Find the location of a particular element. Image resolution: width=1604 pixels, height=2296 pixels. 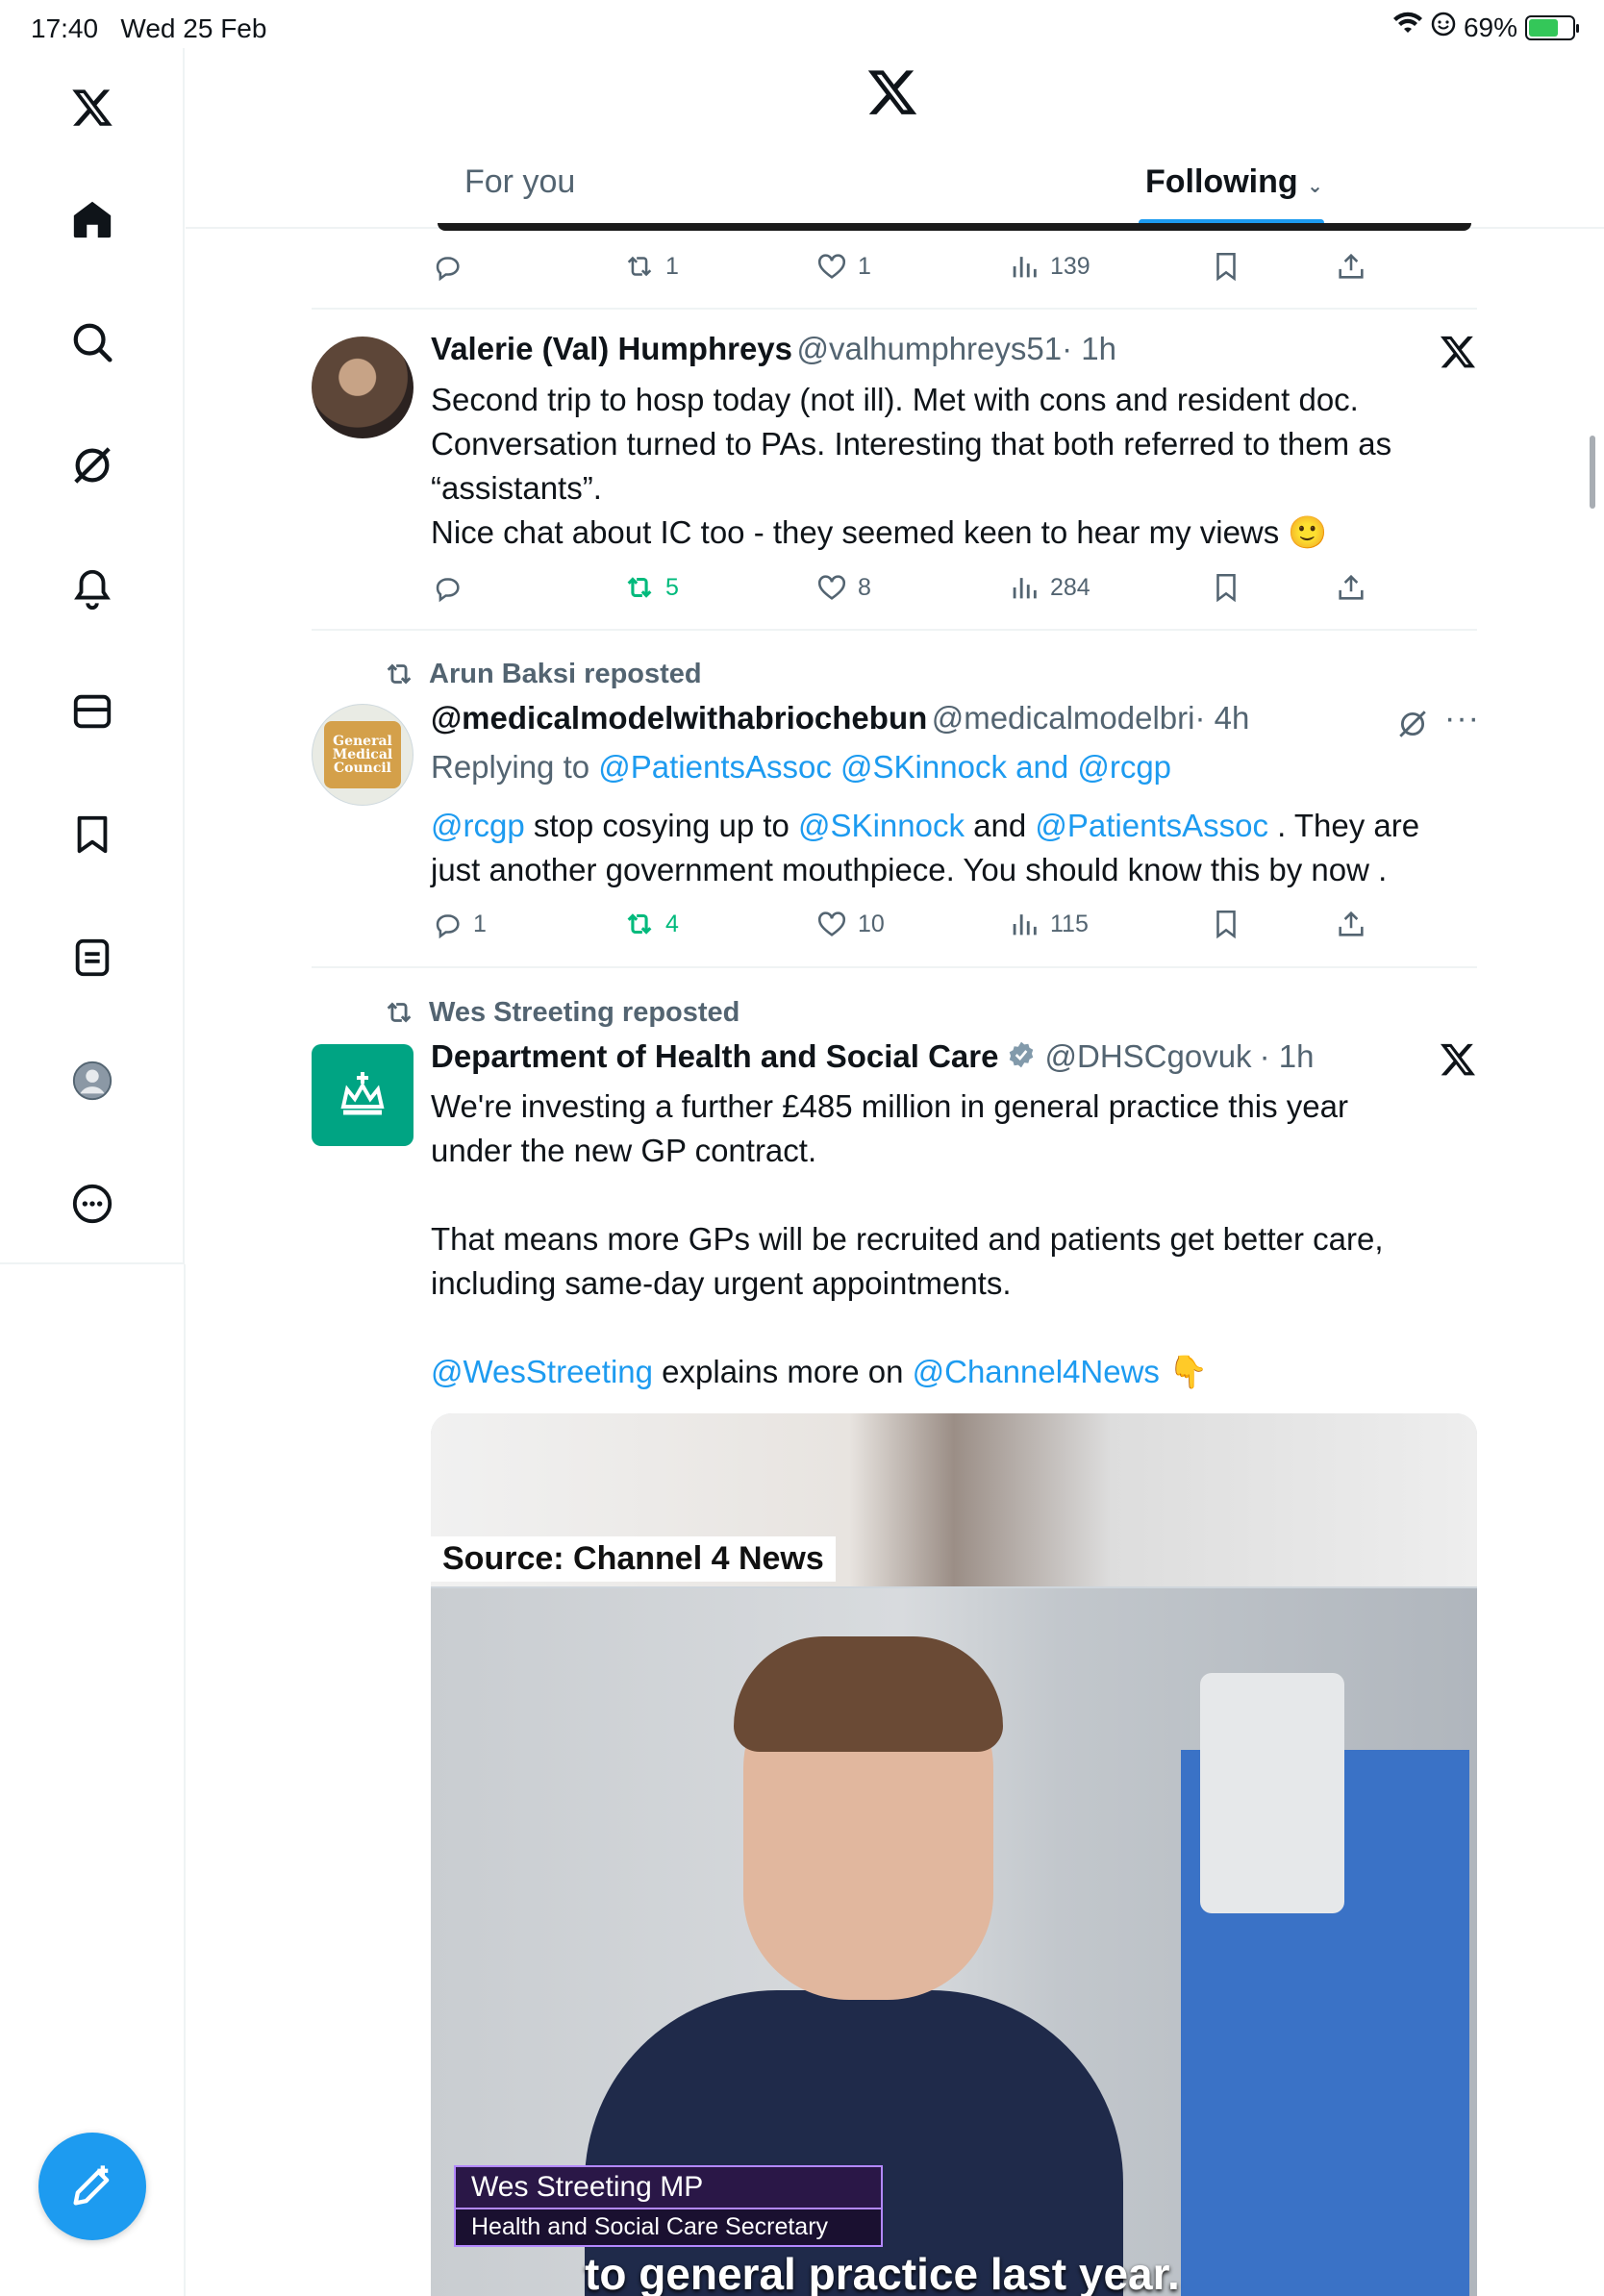

author-handle: @valhumphreys51 is located at coordinates (929, 348).